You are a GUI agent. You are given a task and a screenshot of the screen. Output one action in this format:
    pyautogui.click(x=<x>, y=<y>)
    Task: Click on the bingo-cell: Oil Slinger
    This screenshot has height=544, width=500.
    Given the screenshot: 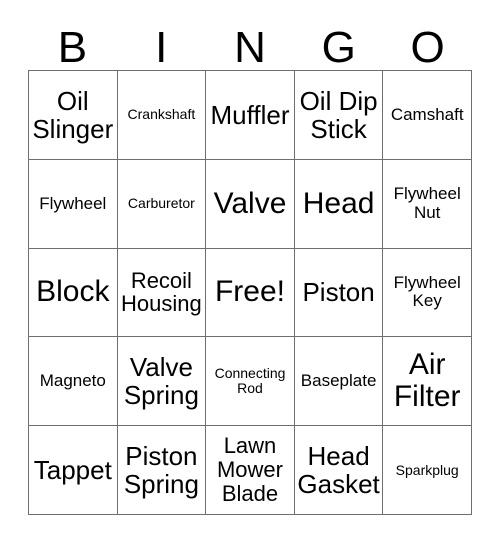 What is the action you would take?
    pyautogui.click(x=73, y=115)
    